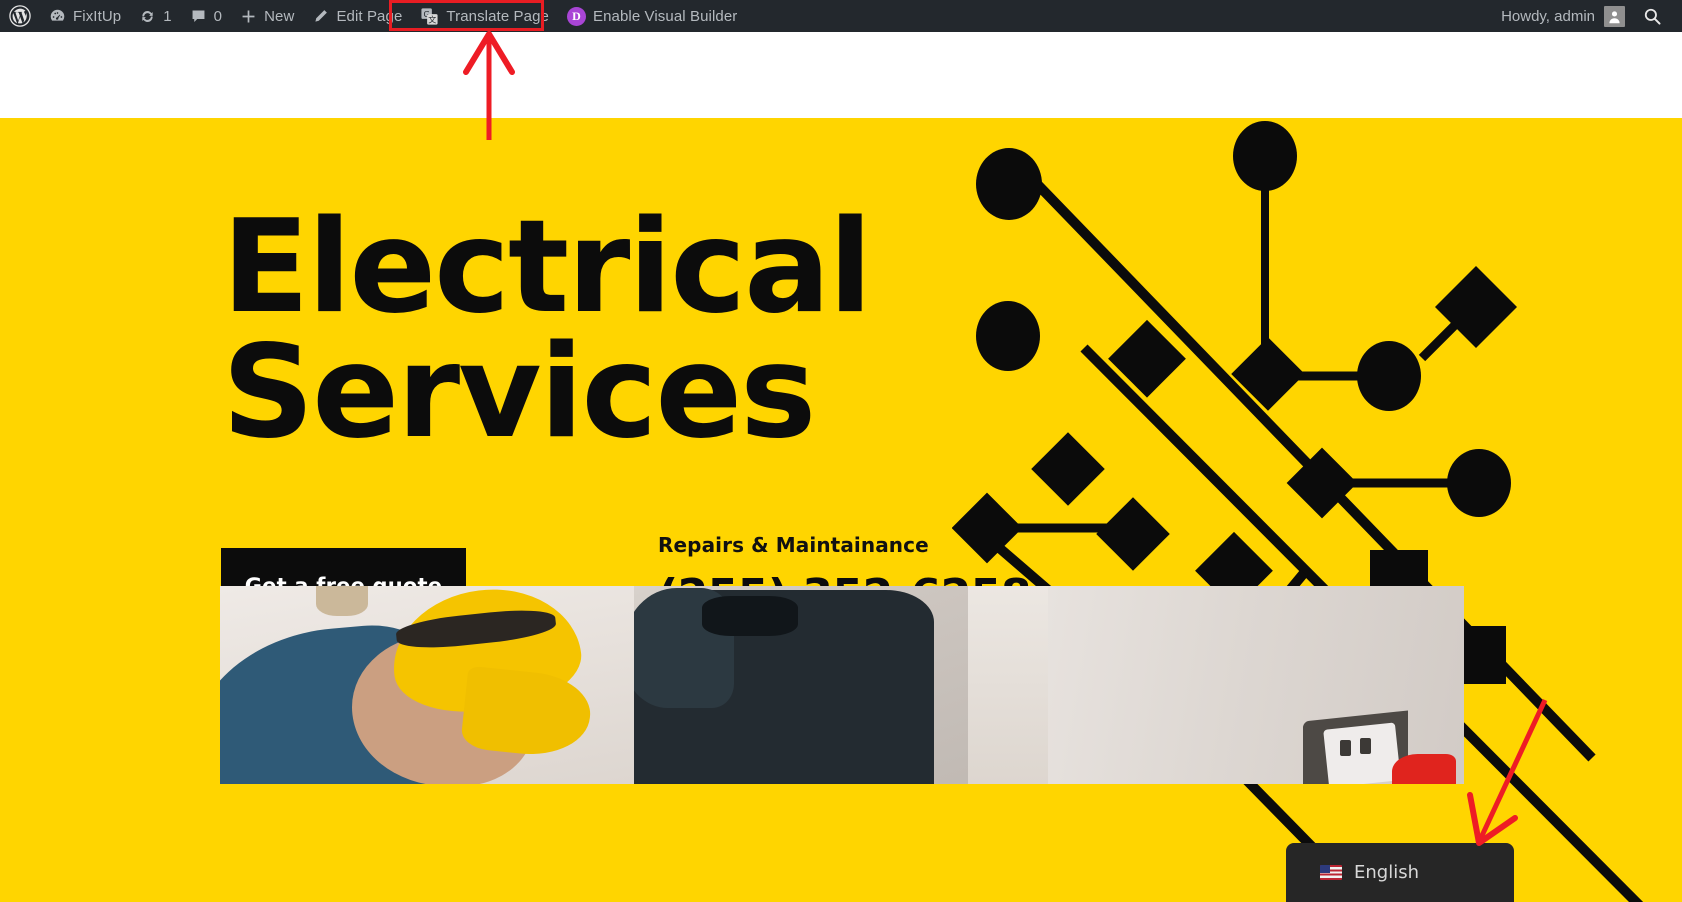 The width and height of the screenshot is (1682, 902). I want to click on hero-title: Electrical Services, so click(547, 330).